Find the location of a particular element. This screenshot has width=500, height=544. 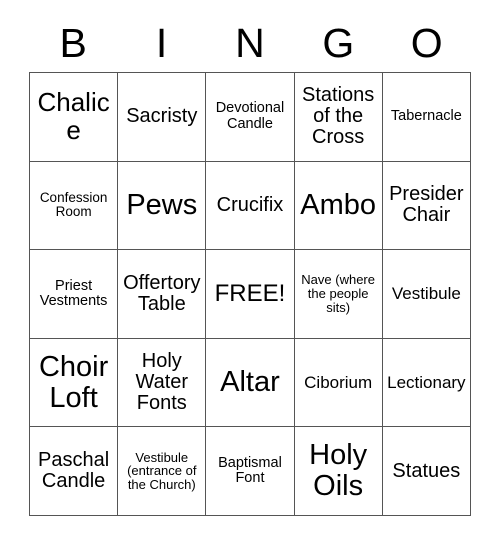

bingo-cell-label: Presider Chair is located at coordinates (426, 205).